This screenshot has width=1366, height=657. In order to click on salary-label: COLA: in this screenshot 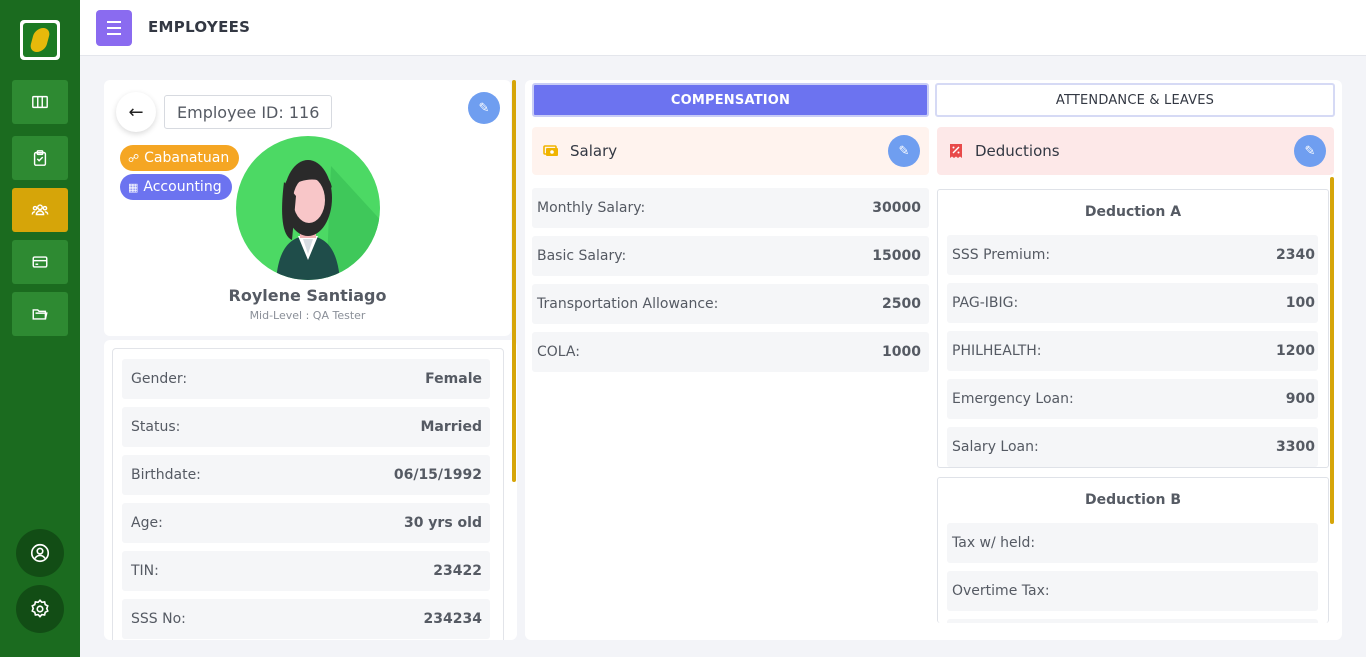, I will do `click(558, 352)`.